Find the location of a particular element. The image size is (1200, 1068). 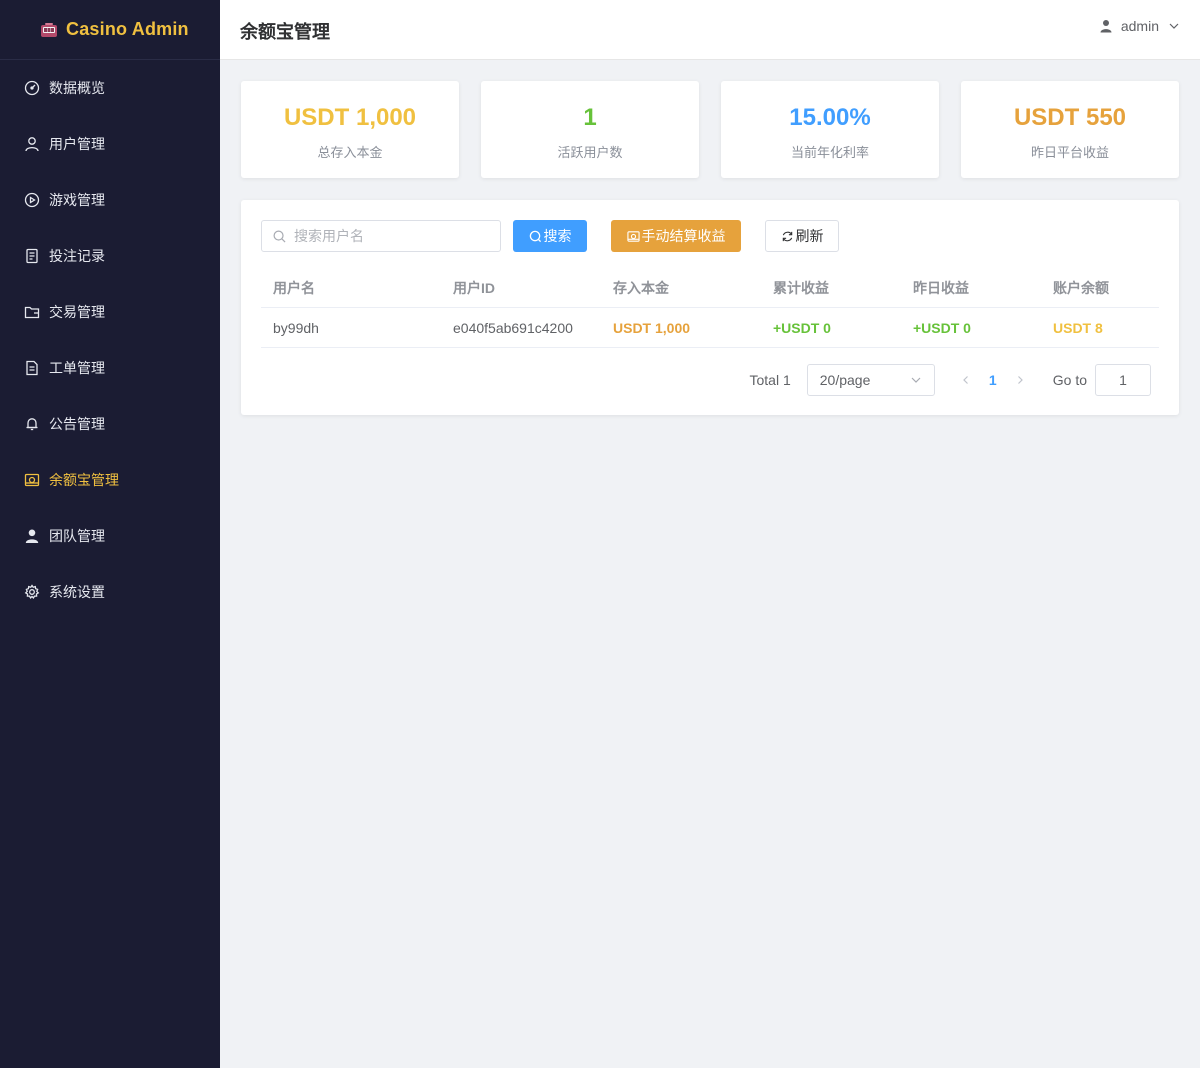

page-title: 余额宝管理 is located at coordinates (285, 31).